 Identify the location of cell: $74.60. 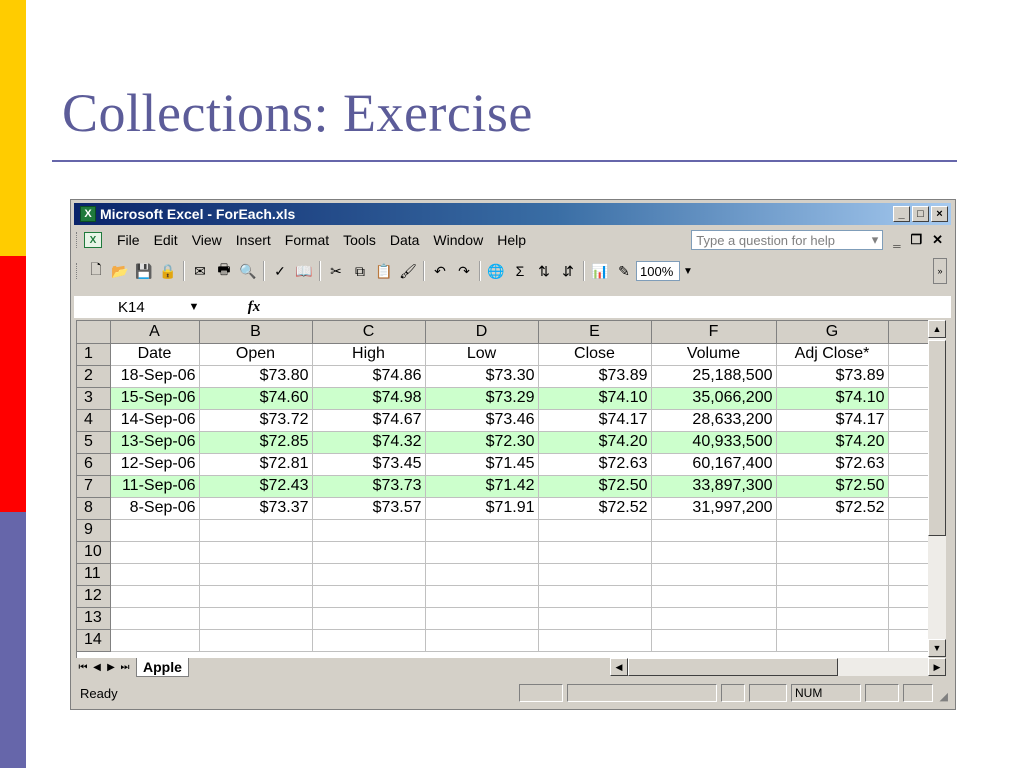
(256, 398).